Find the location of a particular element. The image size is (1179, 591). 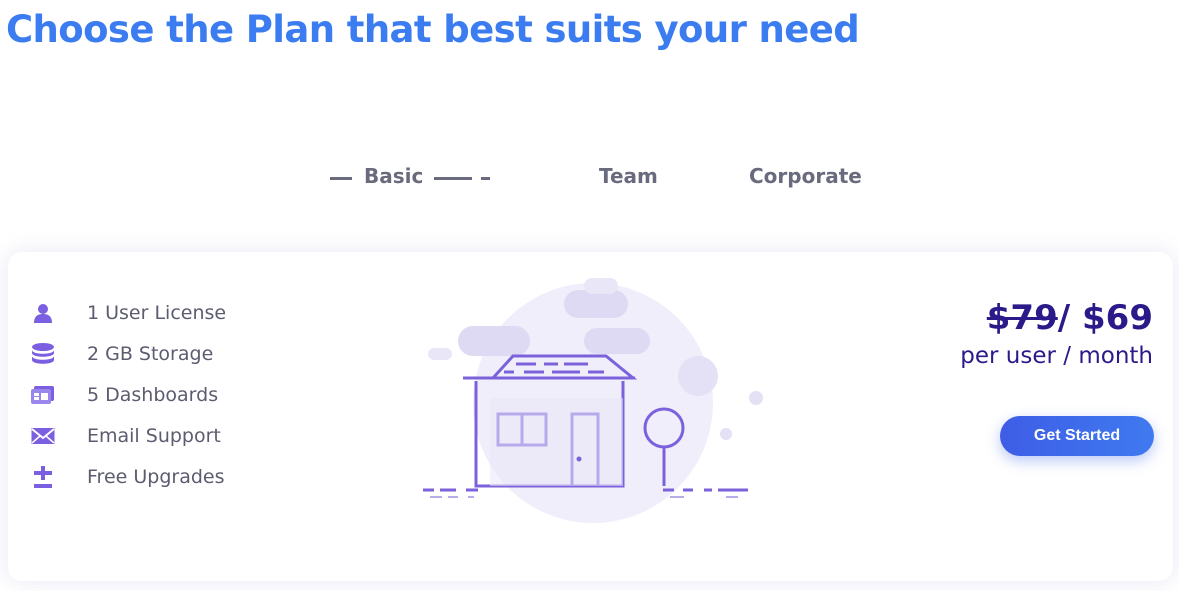

dashboard-icon is located at coordinates (43, 395).